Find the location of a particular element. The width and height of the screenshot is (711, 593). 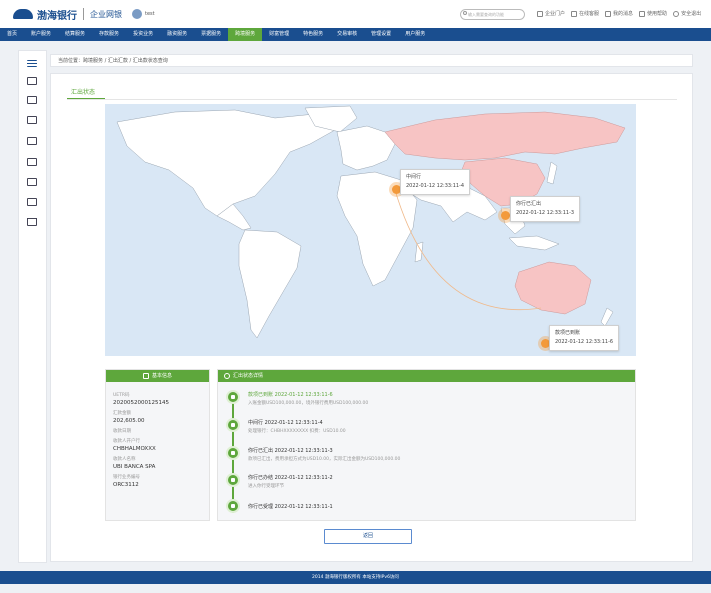

field-label-date: 收款日期 is located at coordinates (122, 431).